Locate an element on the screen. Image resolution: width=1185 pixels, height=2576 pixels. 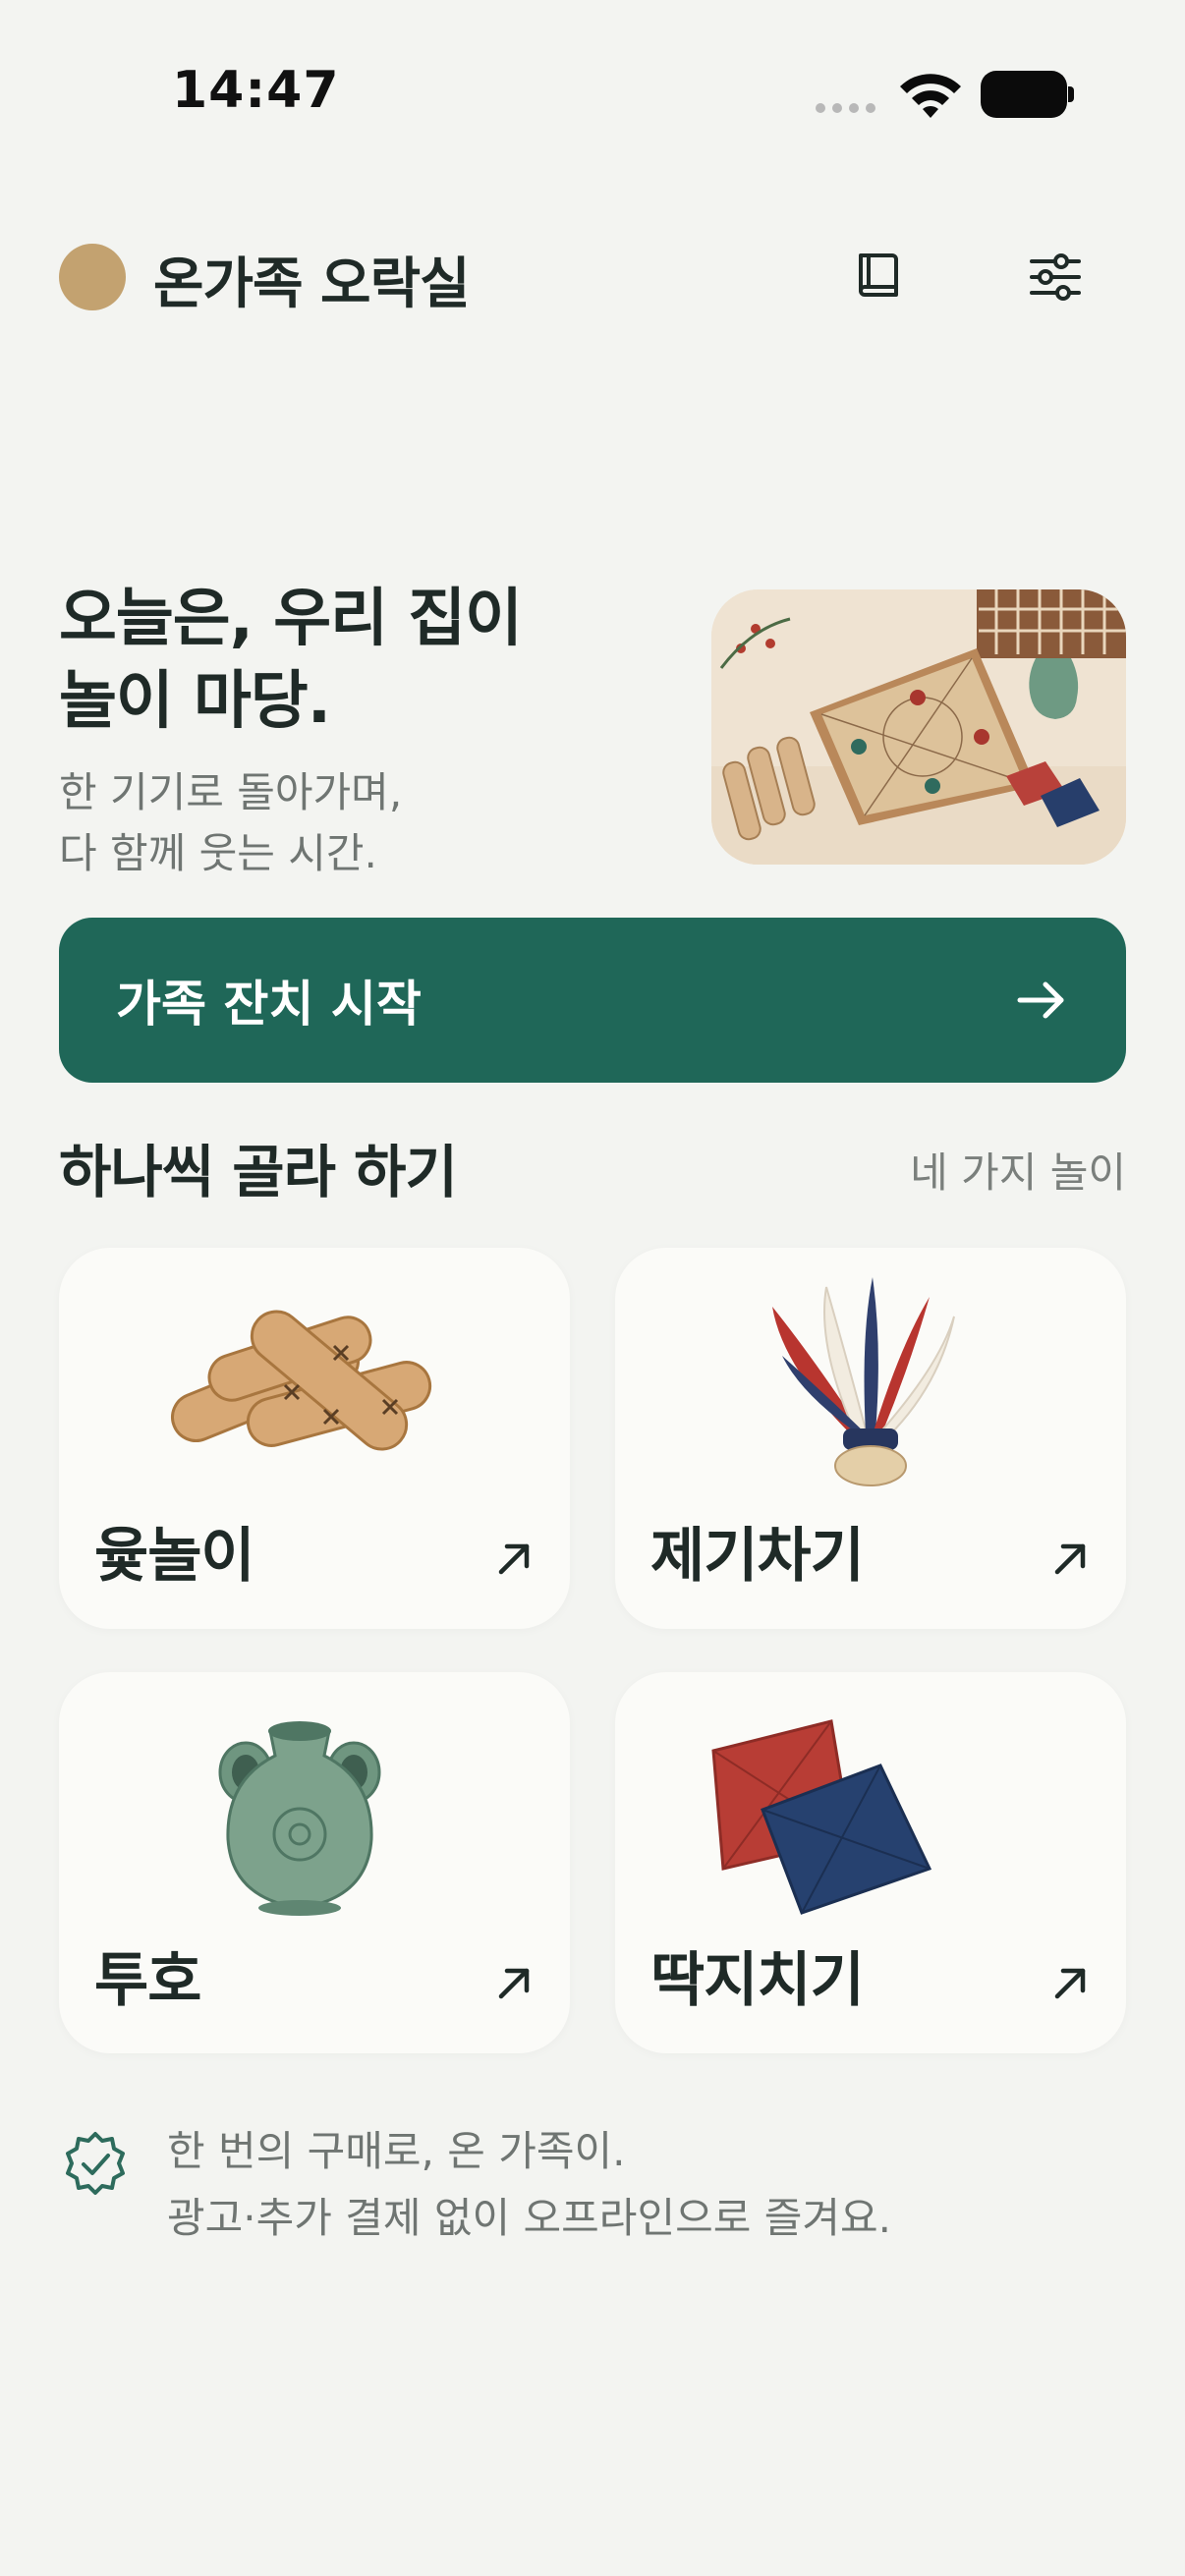
game-card-yutnori: 윷놀이 is located at coordinates (315, 1438).